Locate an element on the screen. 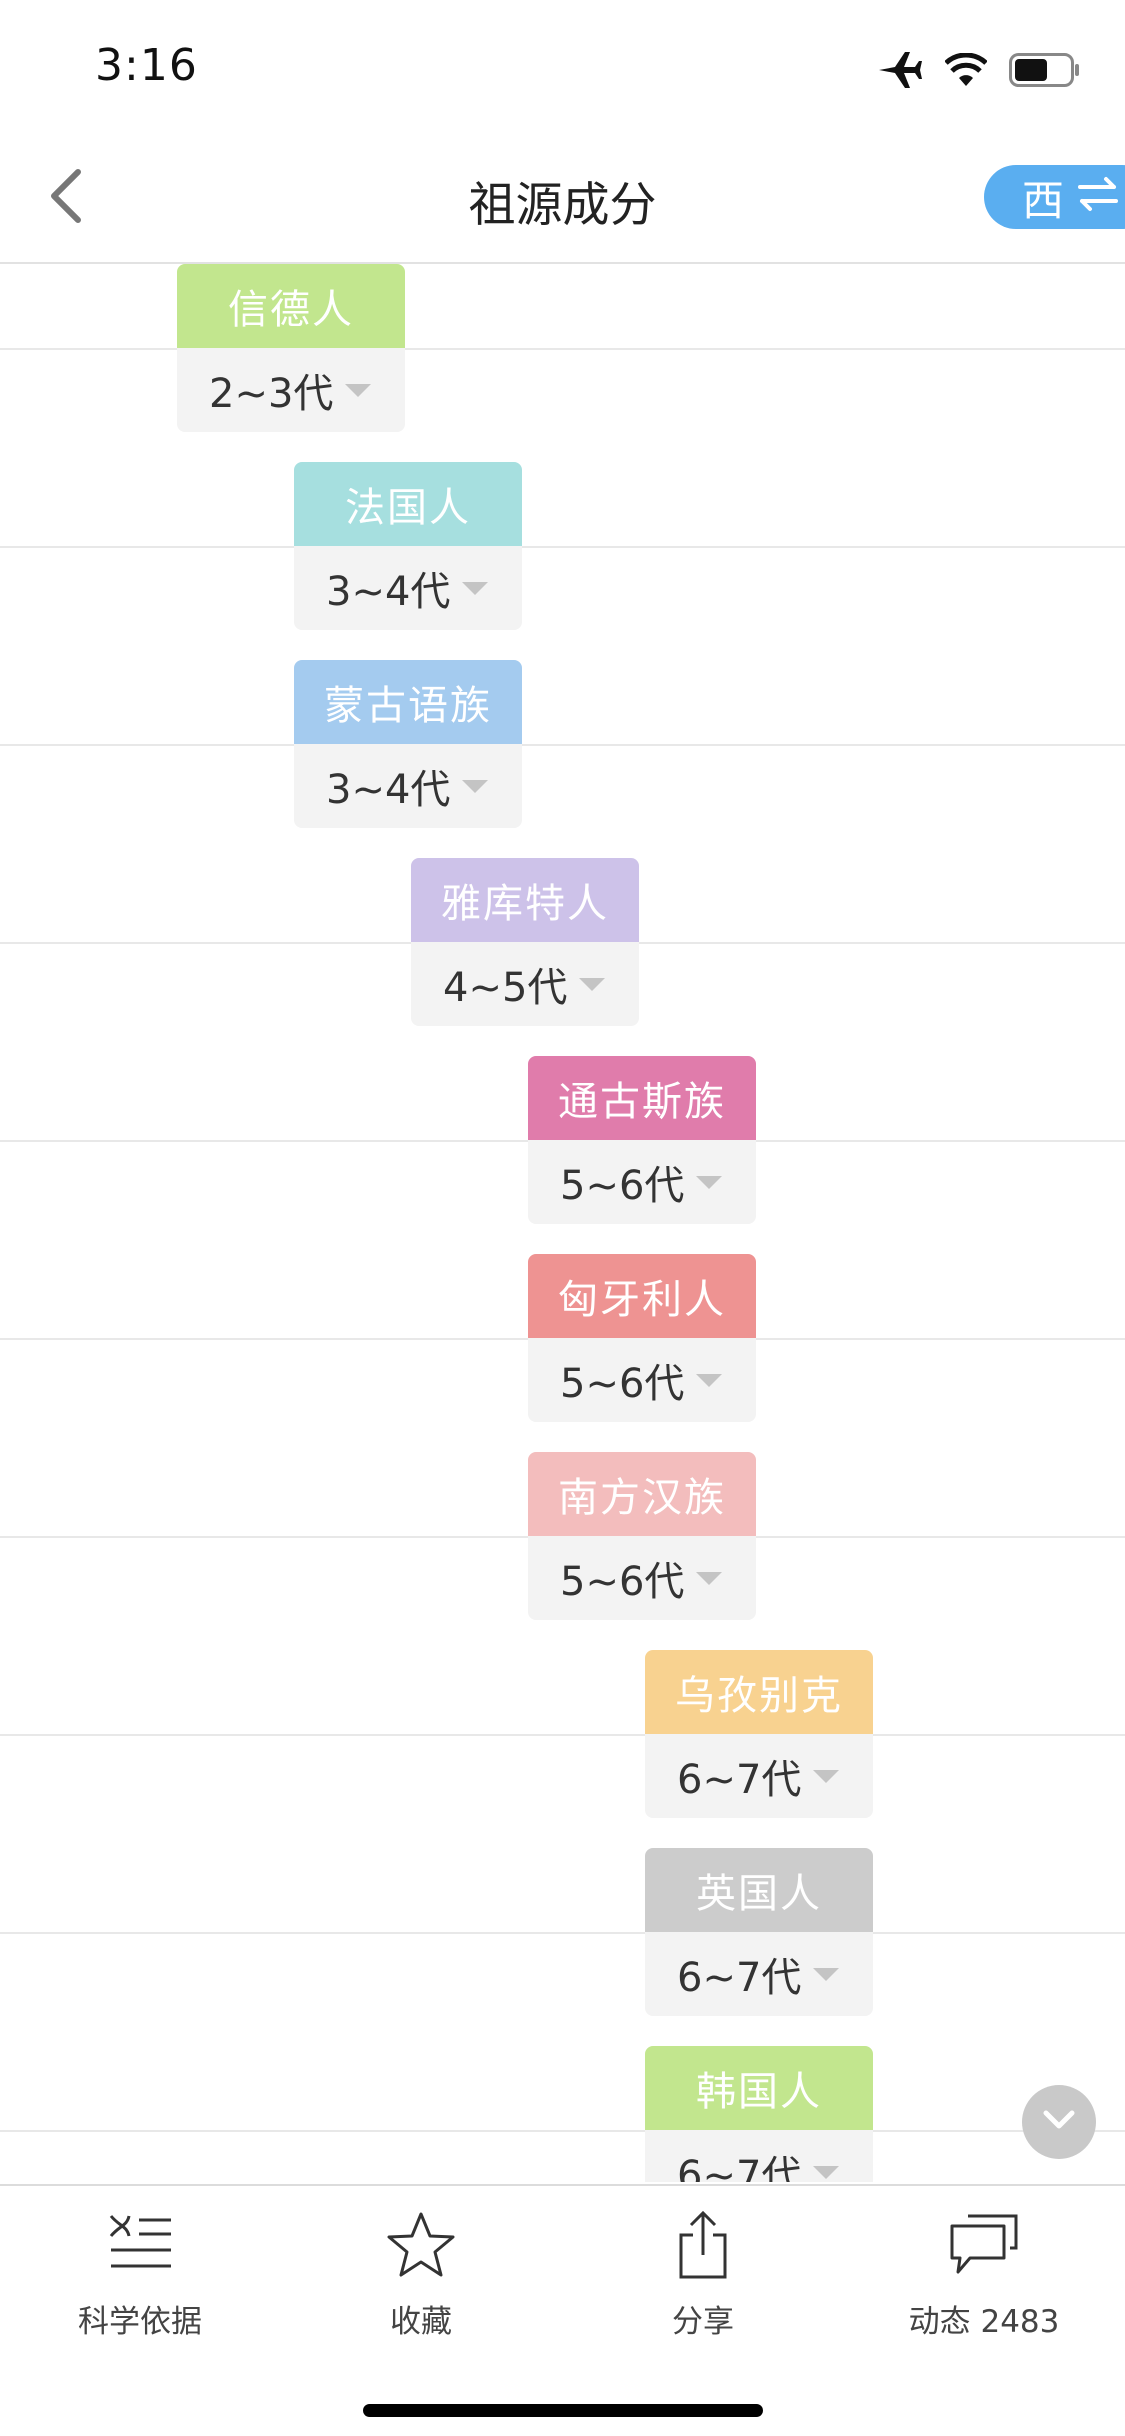 The width and height of the screenshot is (1125, 2436). ancestry-row: 雅库特人 4~5代 is located at coordinates (562, 957).